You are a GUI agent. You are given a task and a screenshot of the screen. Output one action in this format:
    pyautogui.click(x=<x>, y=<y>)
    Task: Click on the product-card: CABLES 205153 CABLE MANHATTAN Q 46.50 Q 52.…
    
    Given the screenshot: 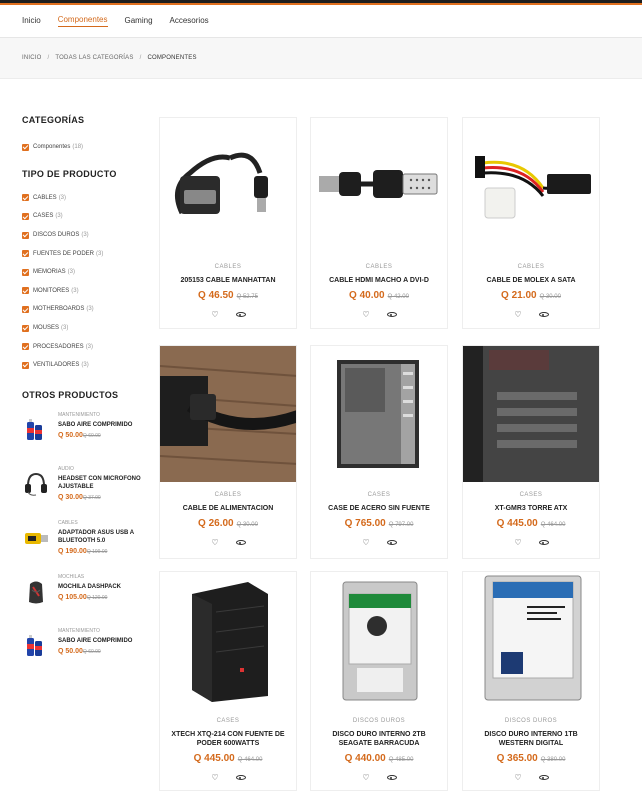 What is the action you would take?
    pyautogui.click(x=228, y=223)
    